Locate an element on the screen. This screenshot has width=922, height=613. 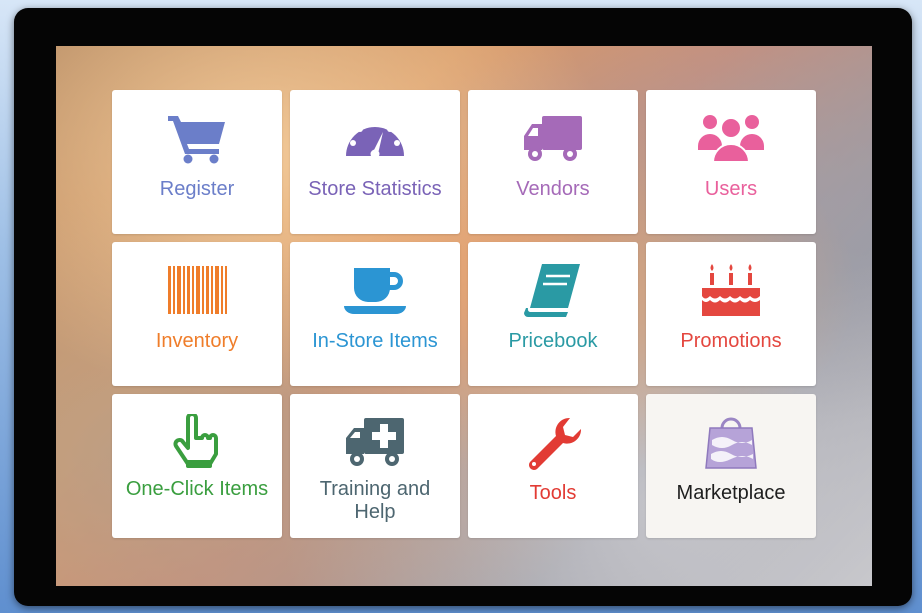
promotions-label: Promotions is located at coordinates (731, 341).